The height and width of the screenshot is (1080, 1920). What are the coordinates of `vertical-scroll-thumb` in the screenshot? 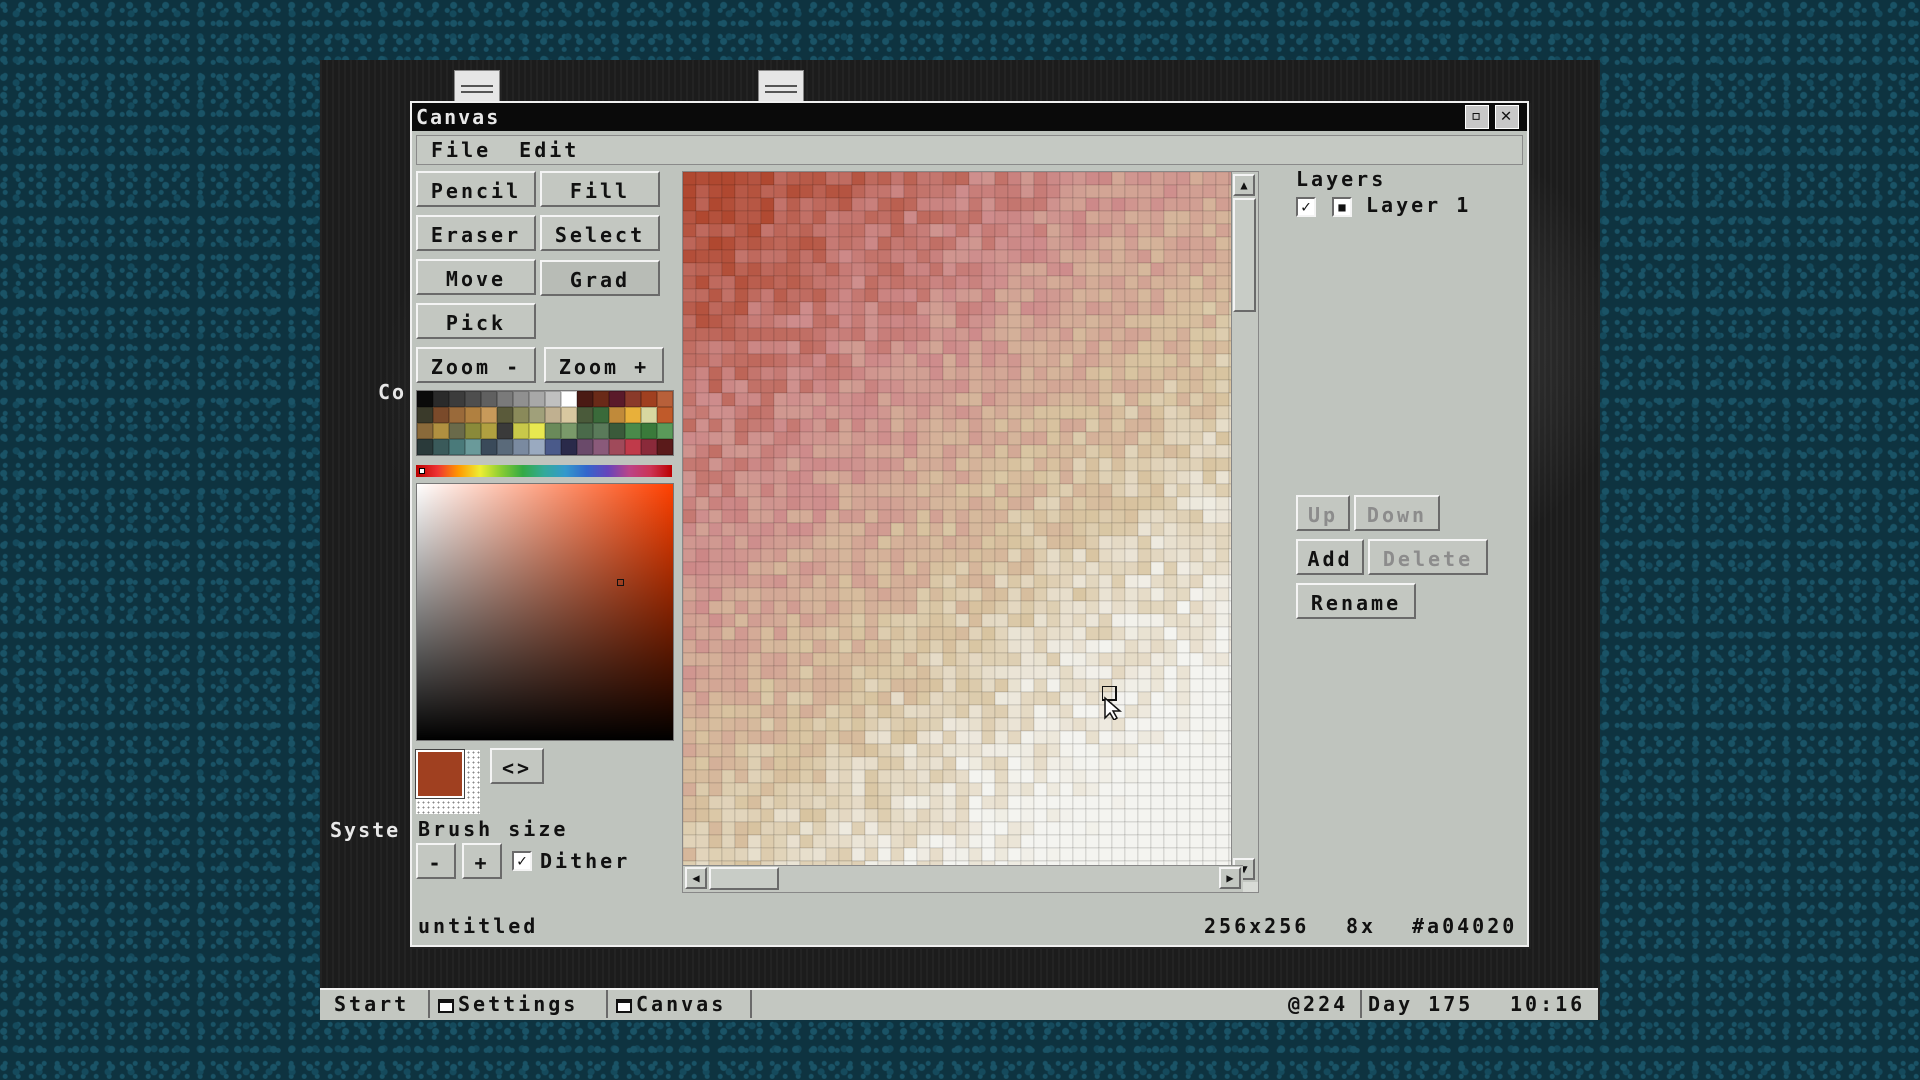 It's located at (1244, 255).